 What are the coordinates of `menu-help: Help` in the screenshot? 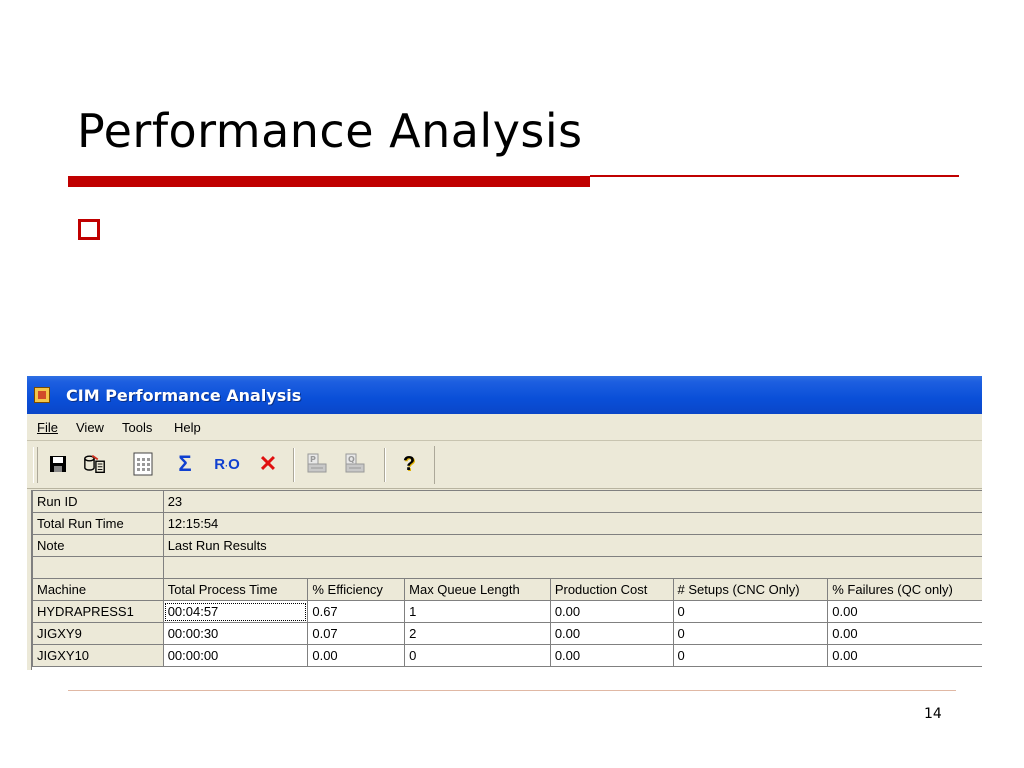 It's located at (187, 427).